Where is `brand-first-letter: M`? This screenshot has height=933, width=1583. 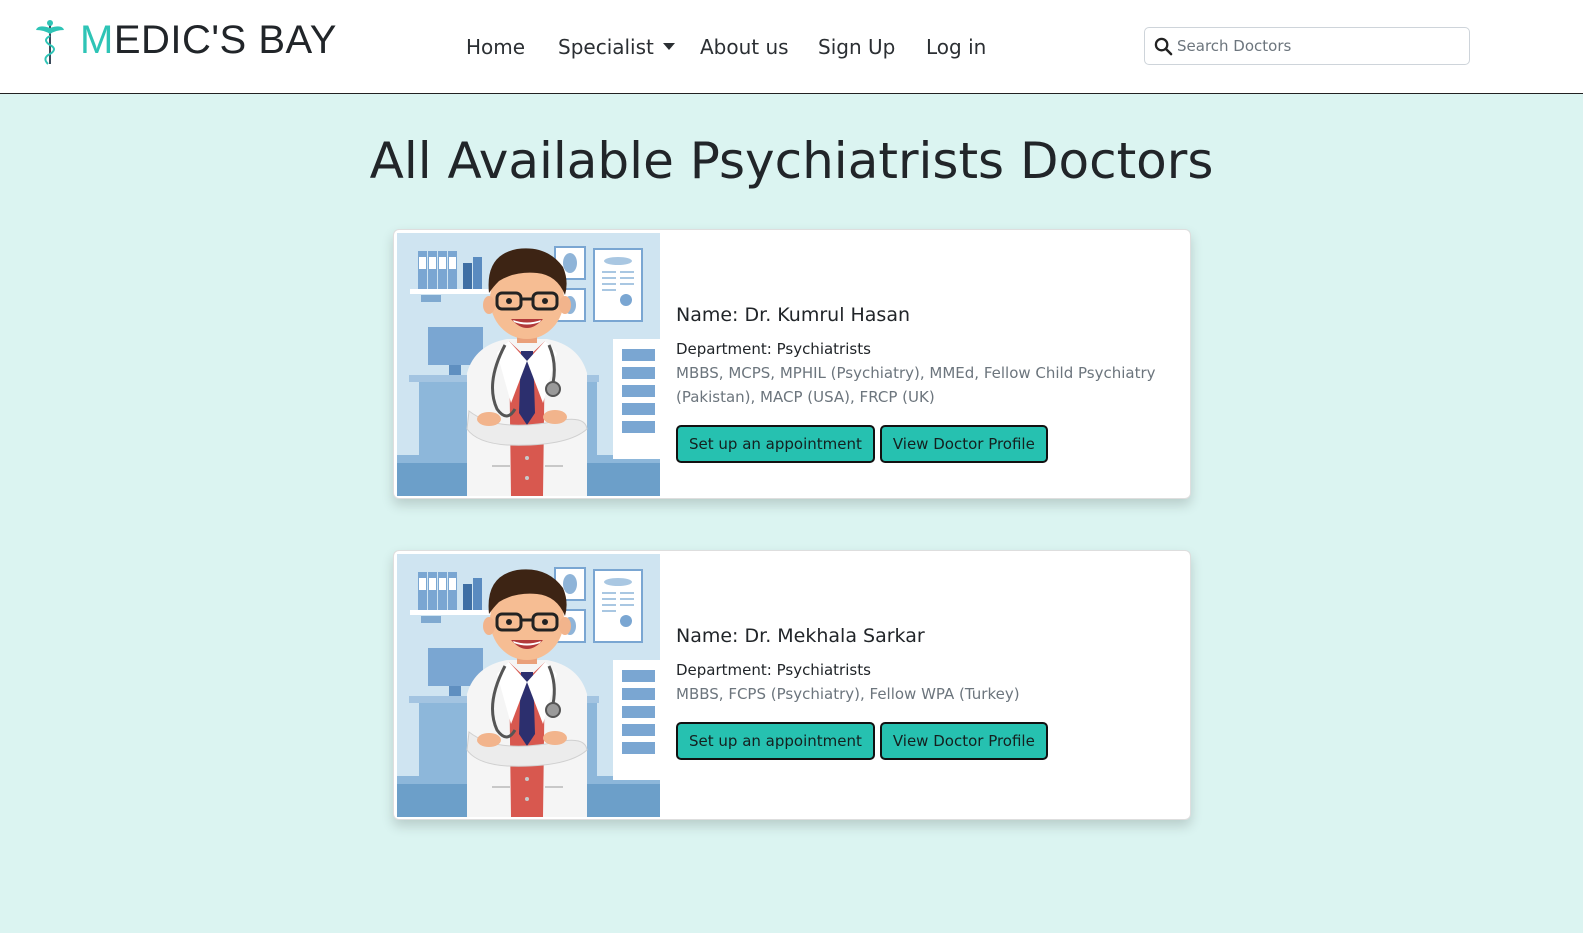
brand-first-letter: M is located at coordinates (97, 40).